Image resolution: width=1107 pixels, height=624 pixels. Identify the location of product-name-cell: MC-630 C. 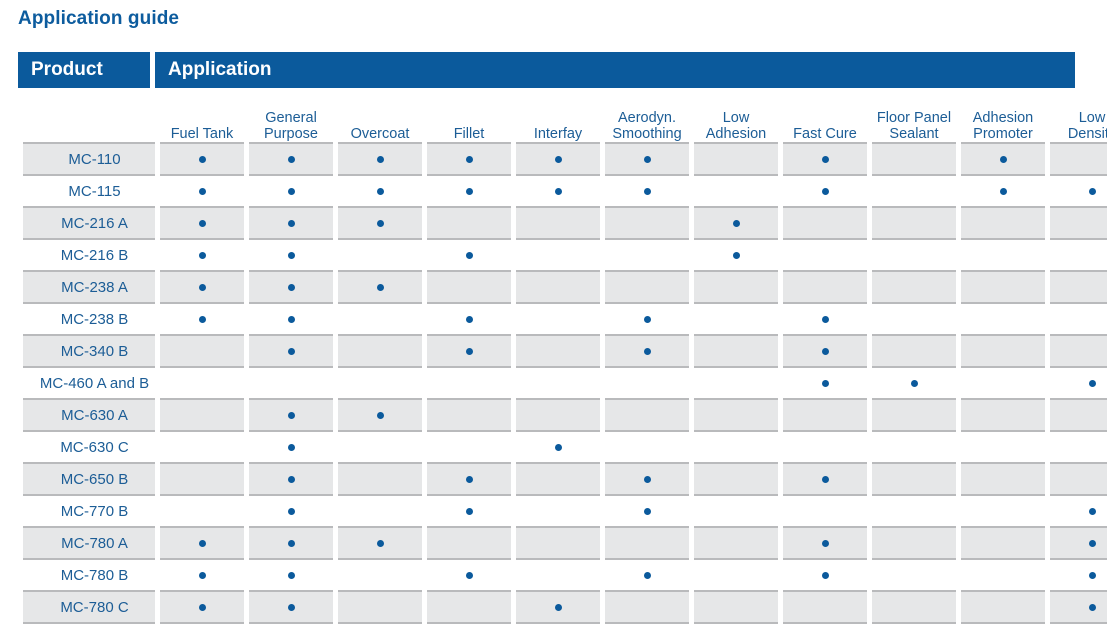
(89, 447).